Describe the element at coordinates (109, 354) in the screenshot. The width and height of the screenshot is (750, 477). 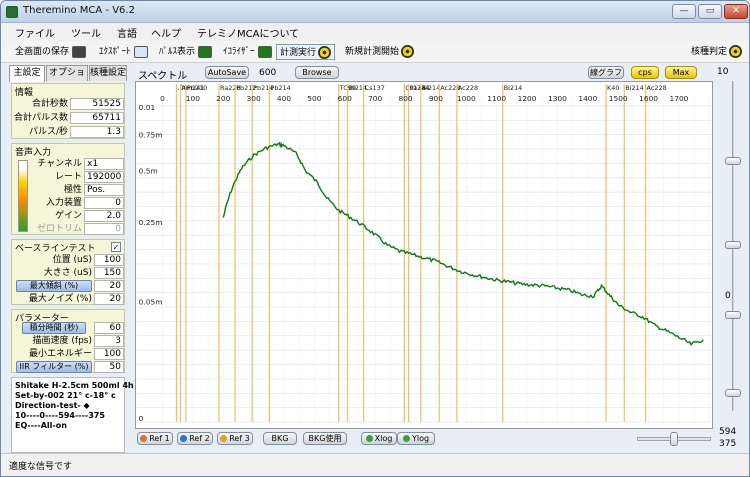
I see `min-energy-field: 100` at that location.